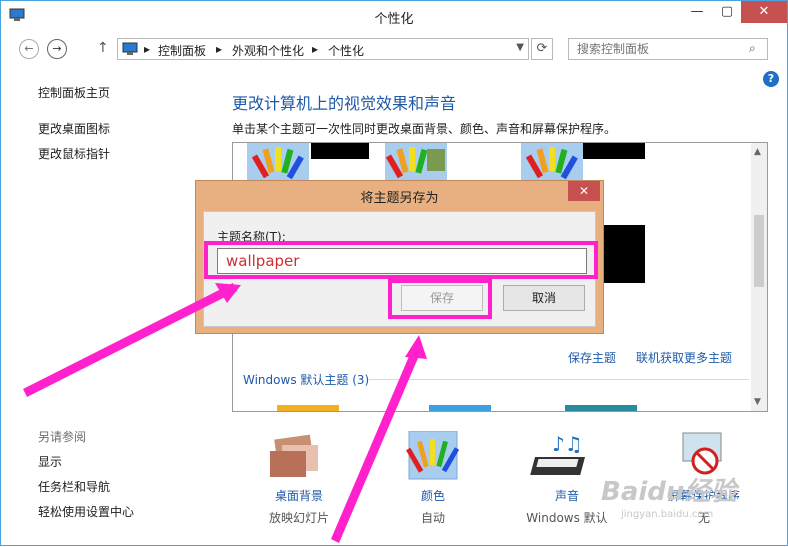 The width and height of the screenshot is (788, 547). I want to click on help-icon: ?, so click(771, 79).